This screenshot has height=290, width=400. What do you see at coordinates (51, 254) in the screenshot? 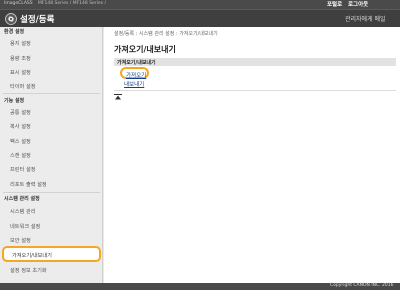
I see `sidebar-item-import-export: 가져오기/내보내기` at bounding box center [51, 254].